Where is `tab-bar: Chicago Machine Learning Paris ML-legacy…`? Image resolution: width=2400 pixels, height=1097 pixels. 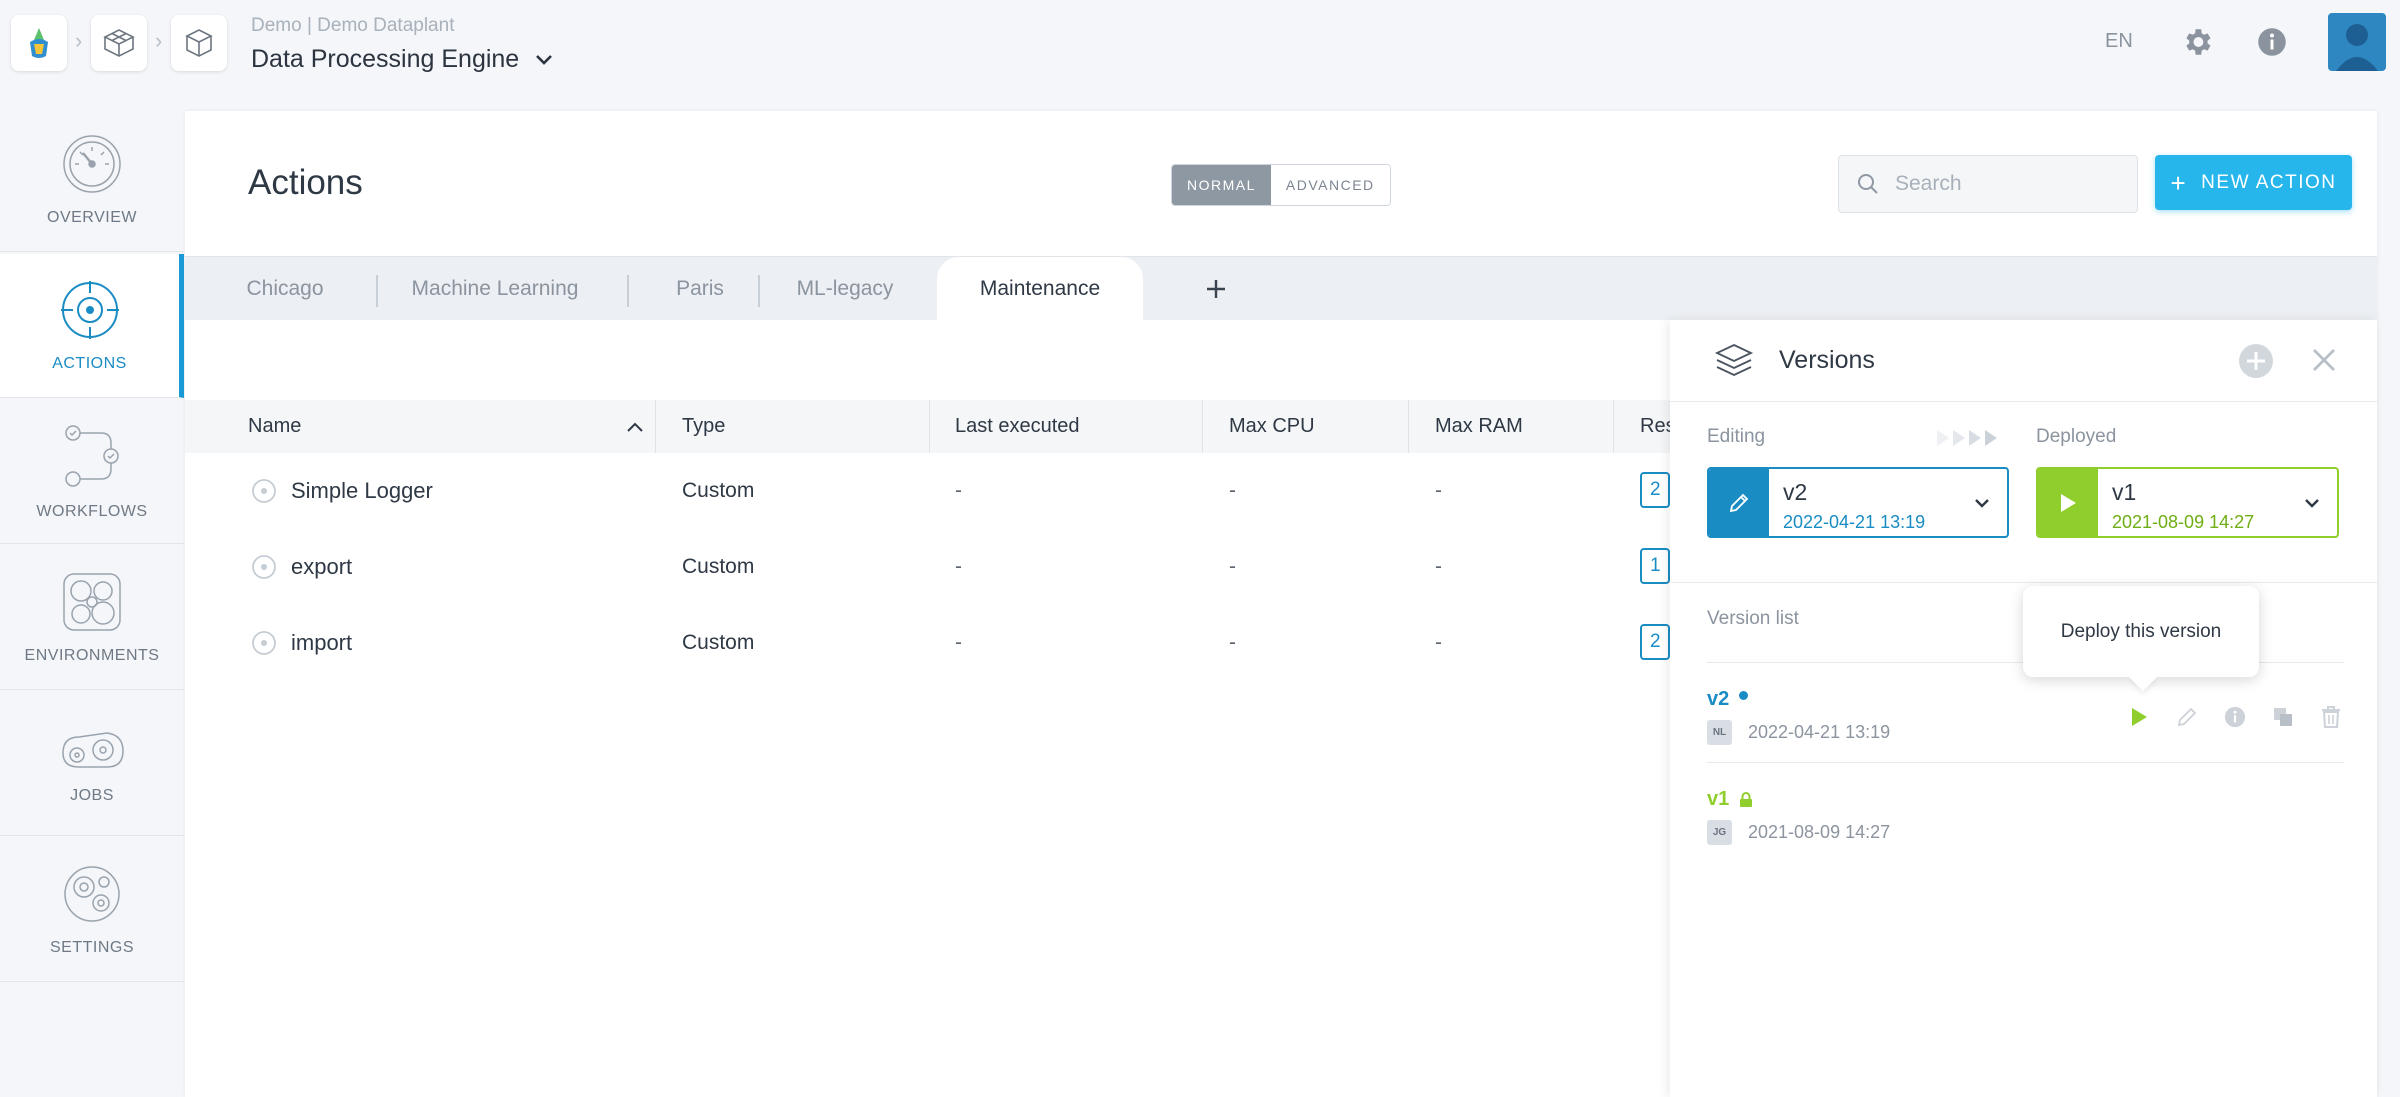
tab-bar: Chicago Machine Learning Paris ML-legacy… is located at coordinates (1281, 288).